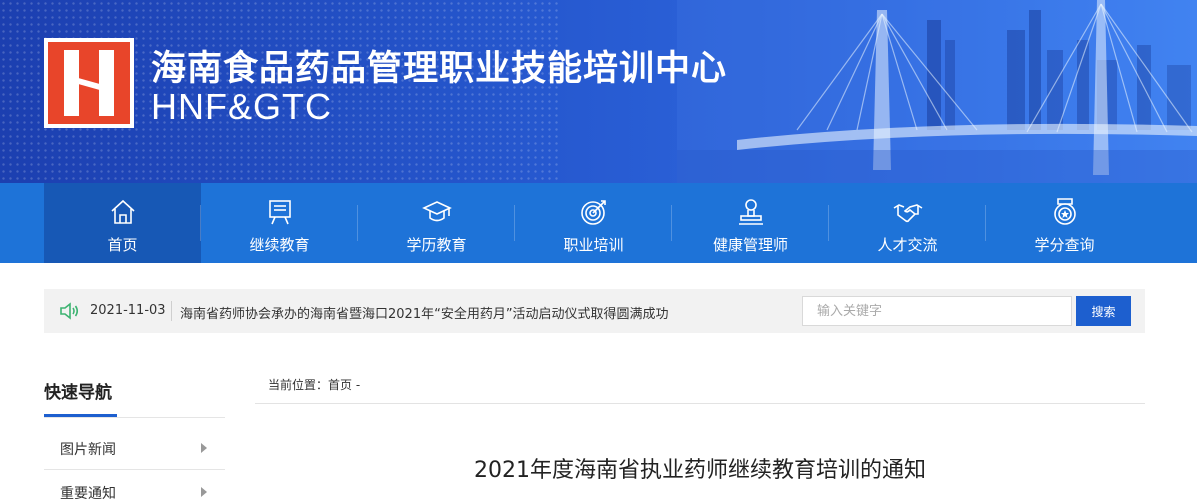 The height and width of the screenshot is (504, 1197). Describe the element at coordinates (436, 211) in the screenshot. I see `graduation-cap-icon` at that location.